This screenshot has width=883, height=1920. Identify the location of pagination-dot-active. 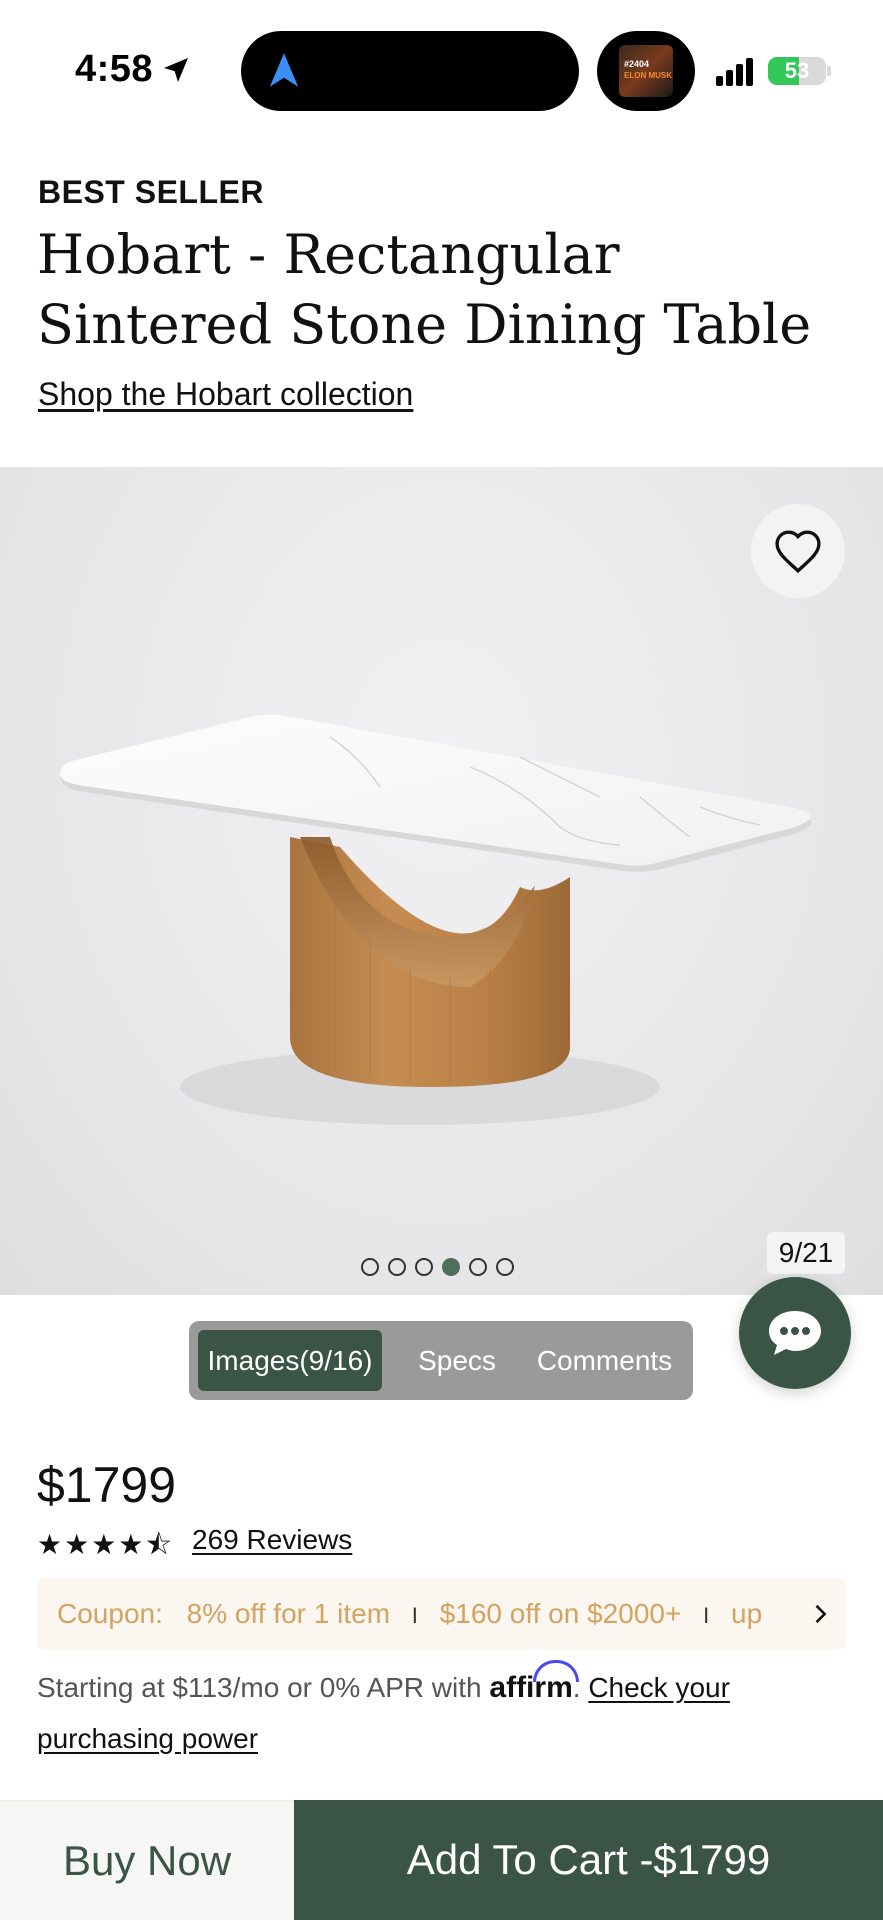
(451, 1267).